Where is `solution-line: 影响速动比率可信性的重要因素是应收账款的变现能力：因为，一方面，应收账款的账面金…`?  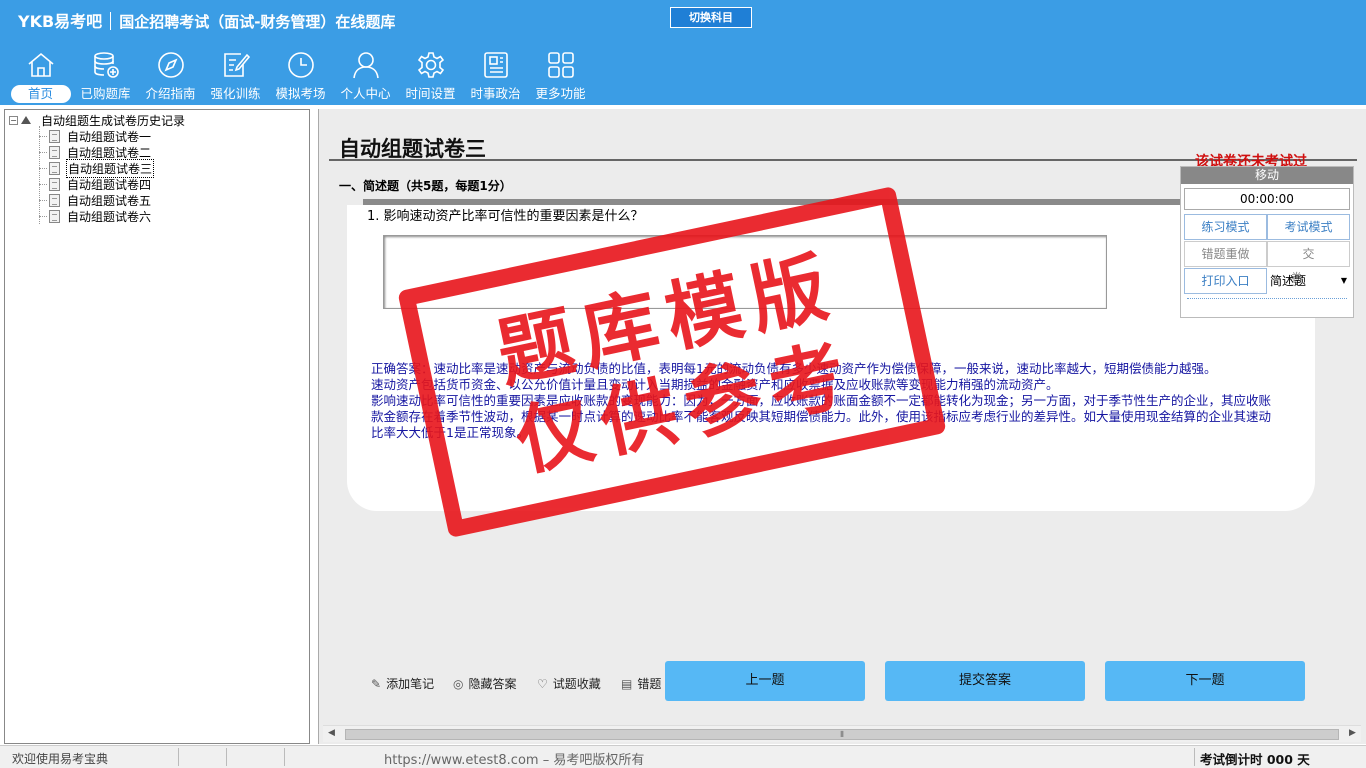 solution-line: 影响速动比率可信性的重要因素是应收账款的变现能力：因为，一方面，应收账款的账面金… is located at coordinates (821, 416).